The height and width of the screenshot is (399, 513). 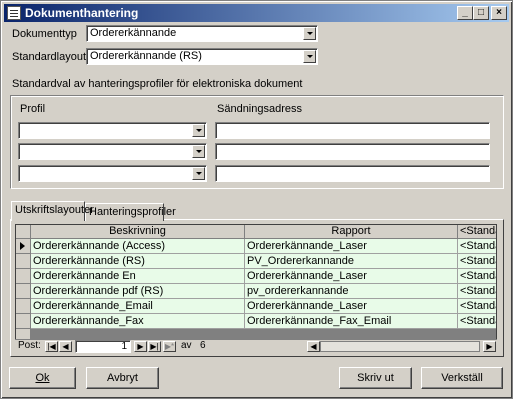 I want to click on tab-label: Utskriftslayouter, so click(x=54, y=210).